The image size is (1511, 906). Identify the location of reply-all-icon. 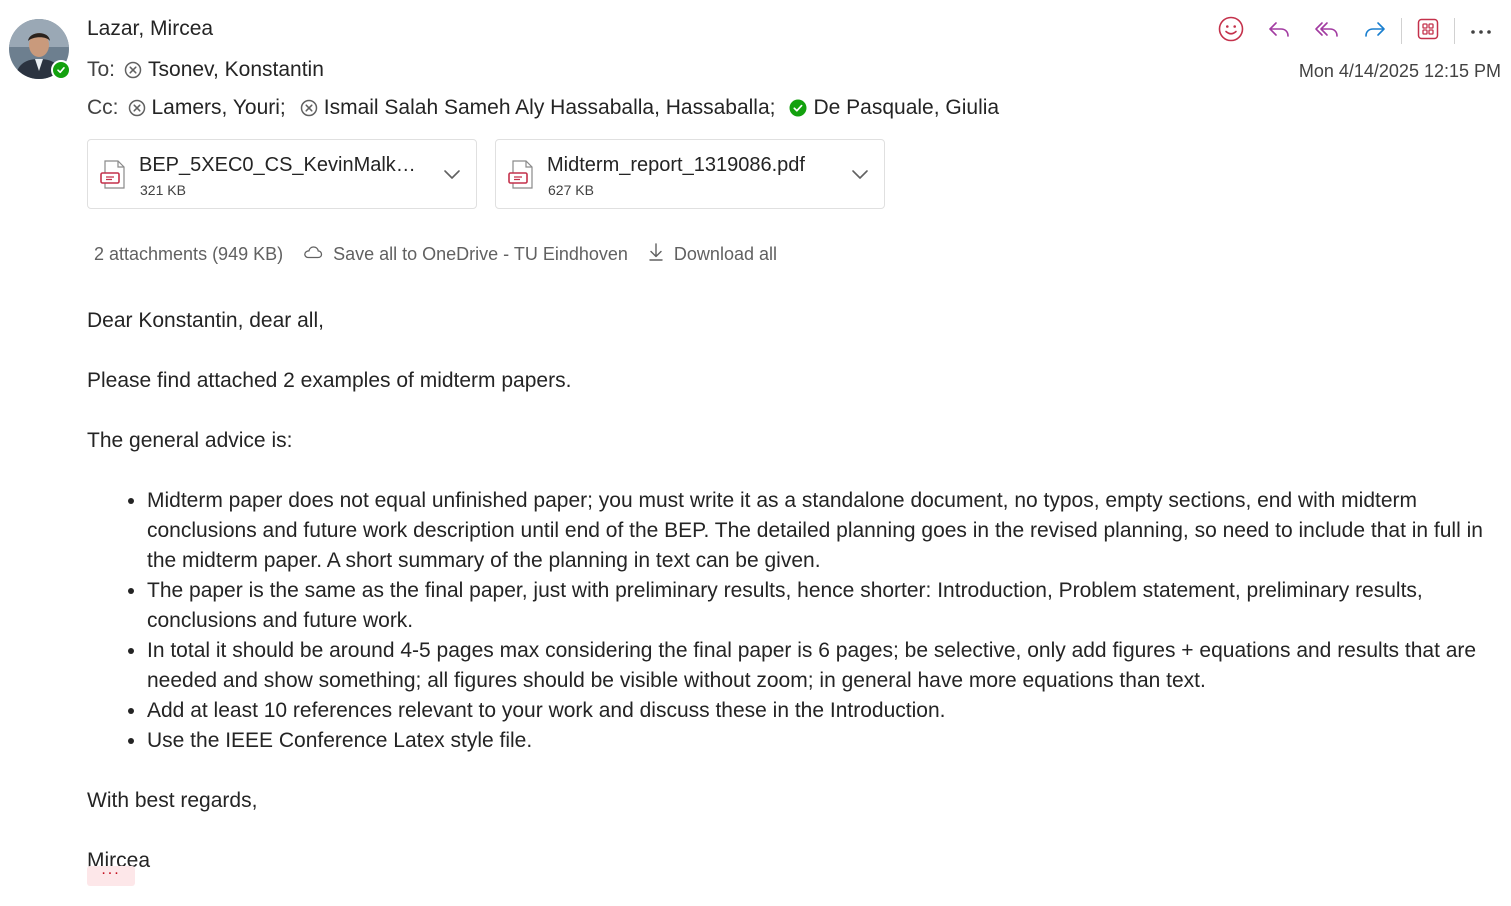
(1327, 31).